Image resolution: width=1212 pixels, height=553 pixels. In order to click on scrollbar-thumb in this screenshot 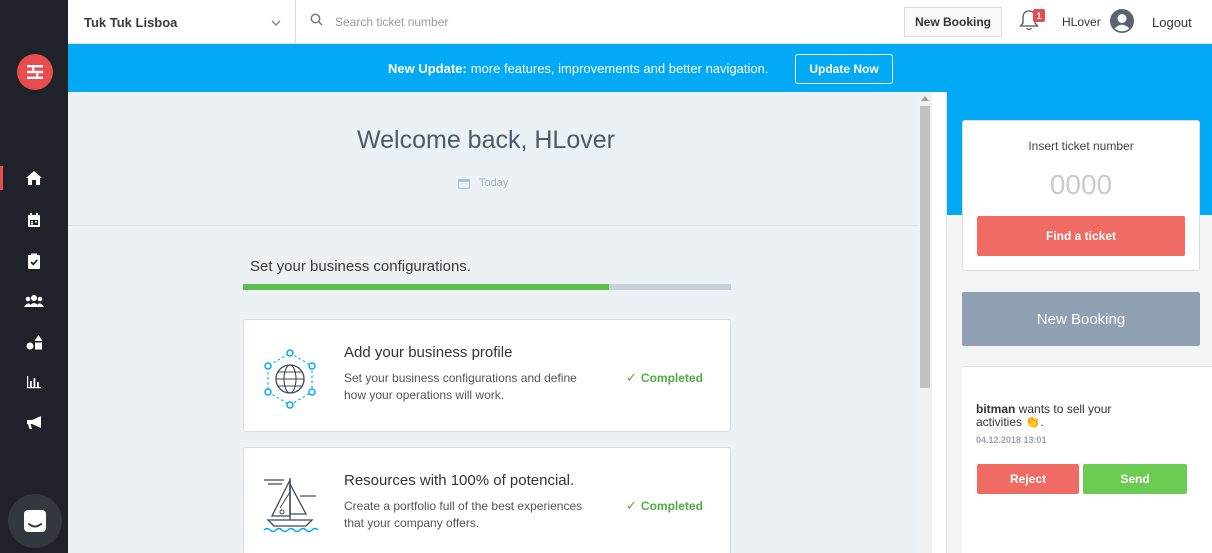, I will do `click(925, 247)`.